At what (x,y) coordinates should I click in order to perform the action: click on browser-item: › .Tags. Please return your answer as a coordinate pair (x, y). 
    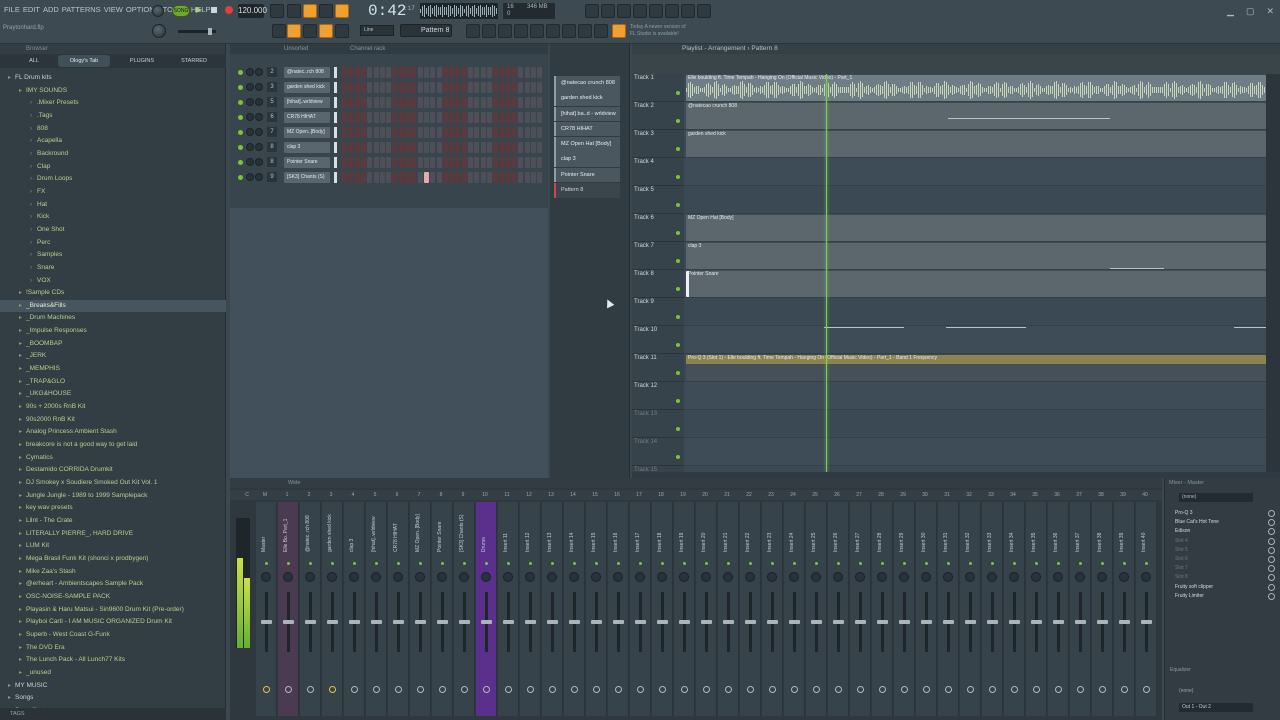
    Looking at the image, I should click on (113, 116).